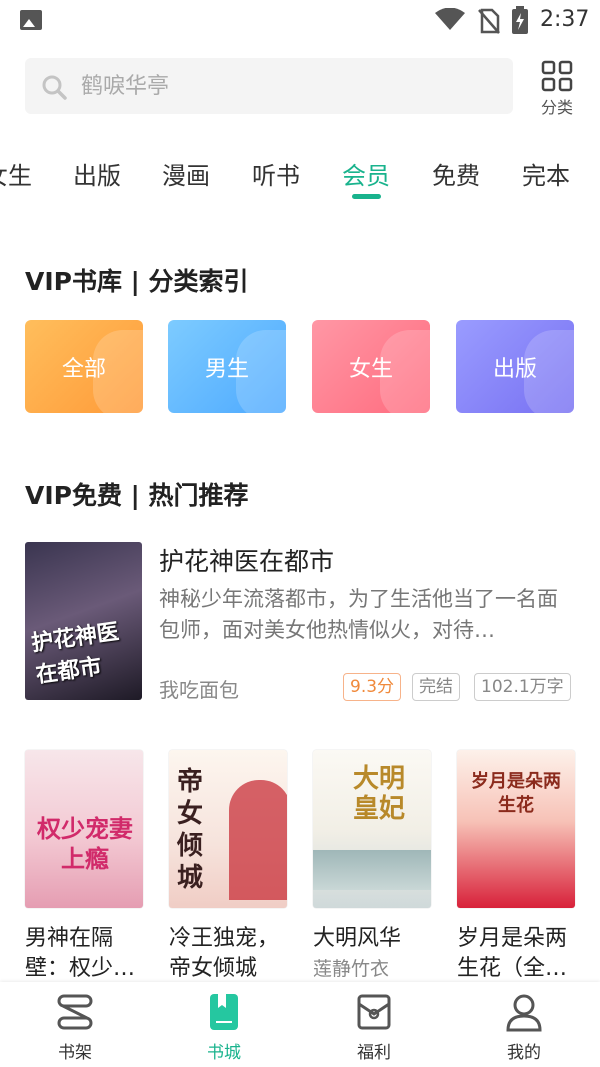 The height and width of the screenshot is (1067, 600). I want to click on tab-audiobook: 听书, so click(276, 173).